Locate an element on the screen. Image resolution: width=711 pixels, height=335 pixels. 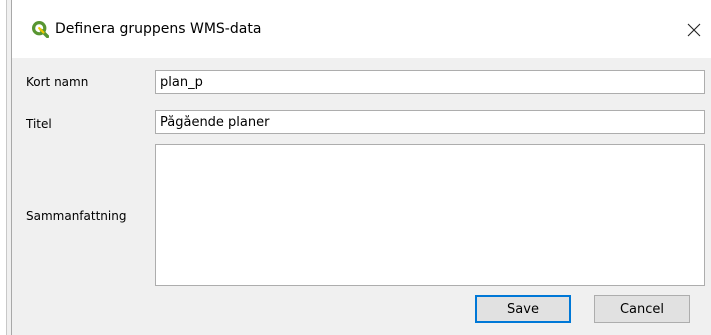
short-name-input is located at coordinates (430, 82).